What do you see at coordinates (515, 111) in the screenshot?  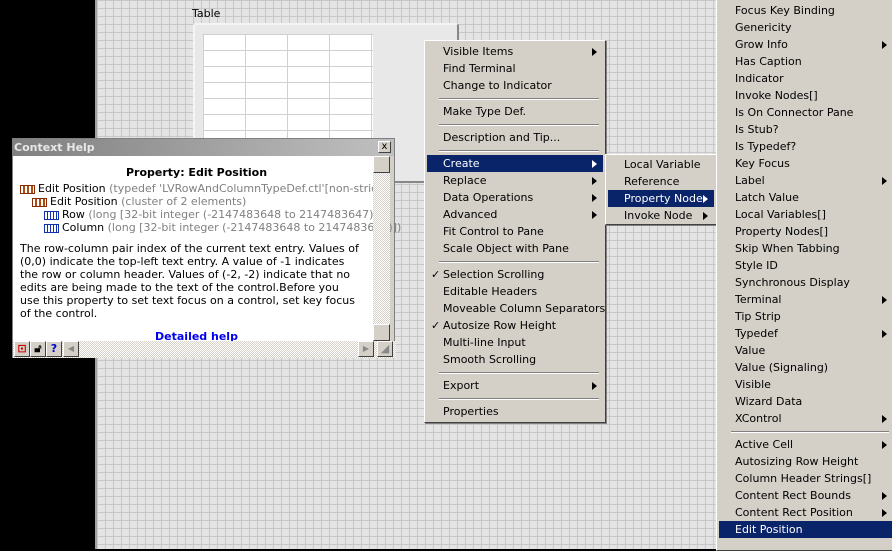 I see `menu-item-make-type-def: Make Type Def.` at bounding box center [515, 111].